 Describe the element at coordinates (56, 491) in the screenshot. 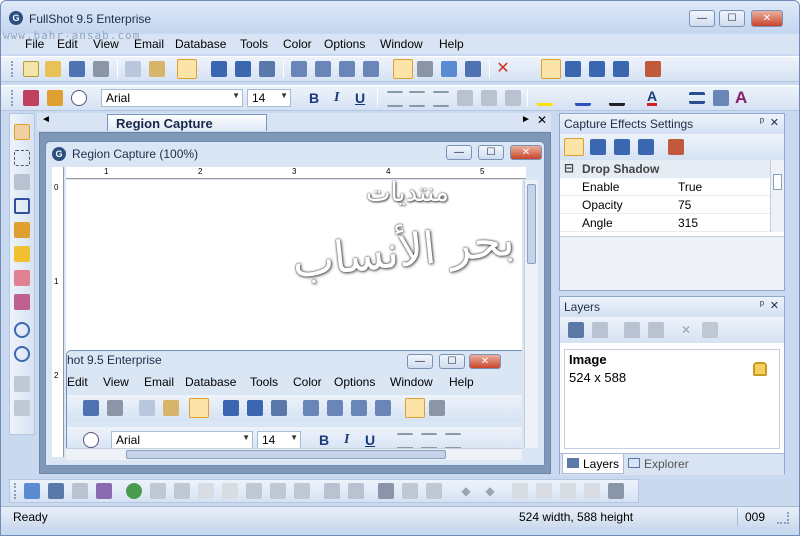

I see `scan-icon` at that location.